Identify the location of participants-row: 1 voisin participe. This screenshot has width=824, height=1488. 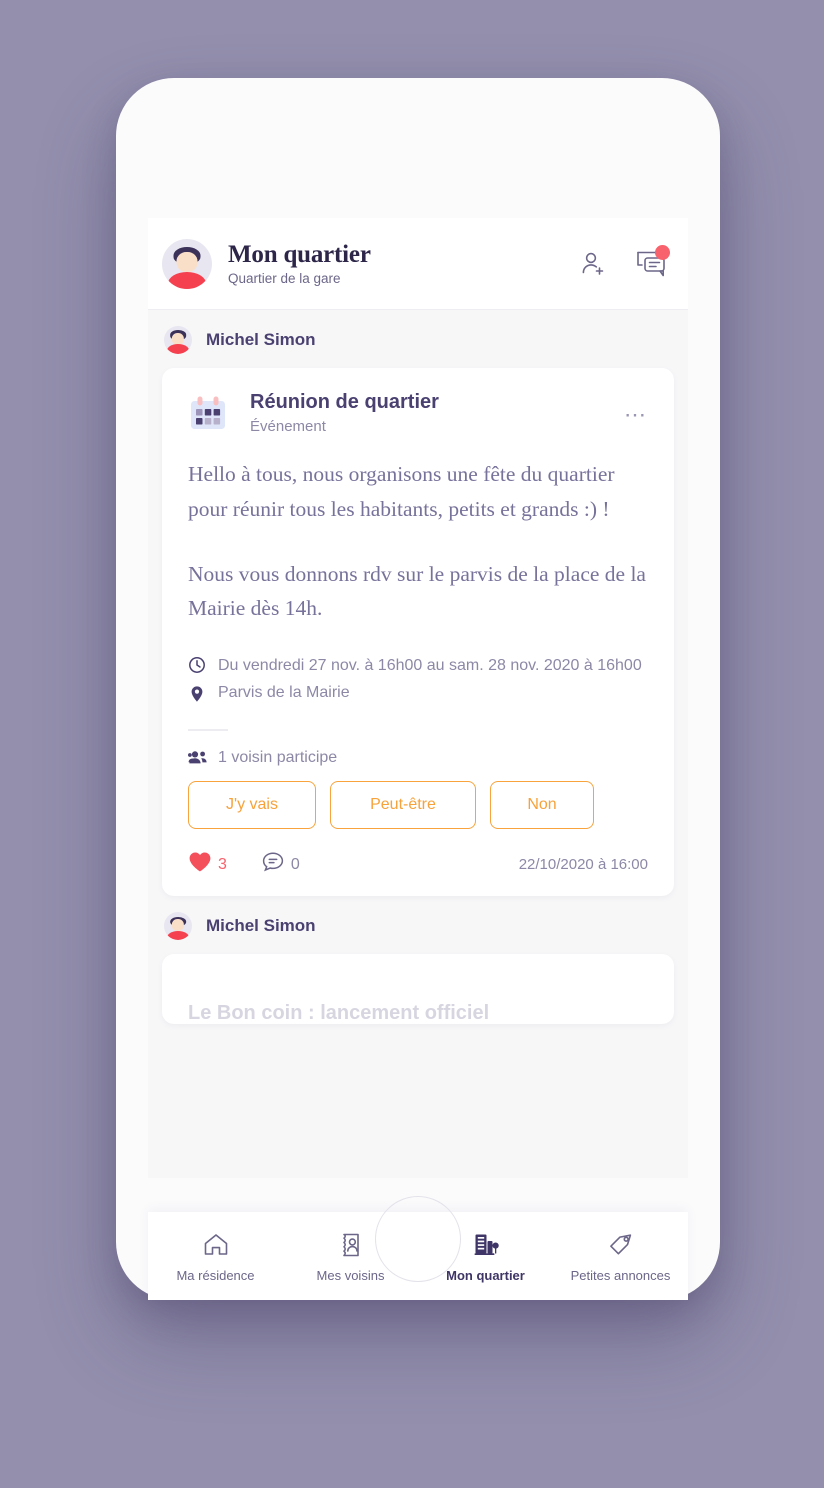
(418, 758).